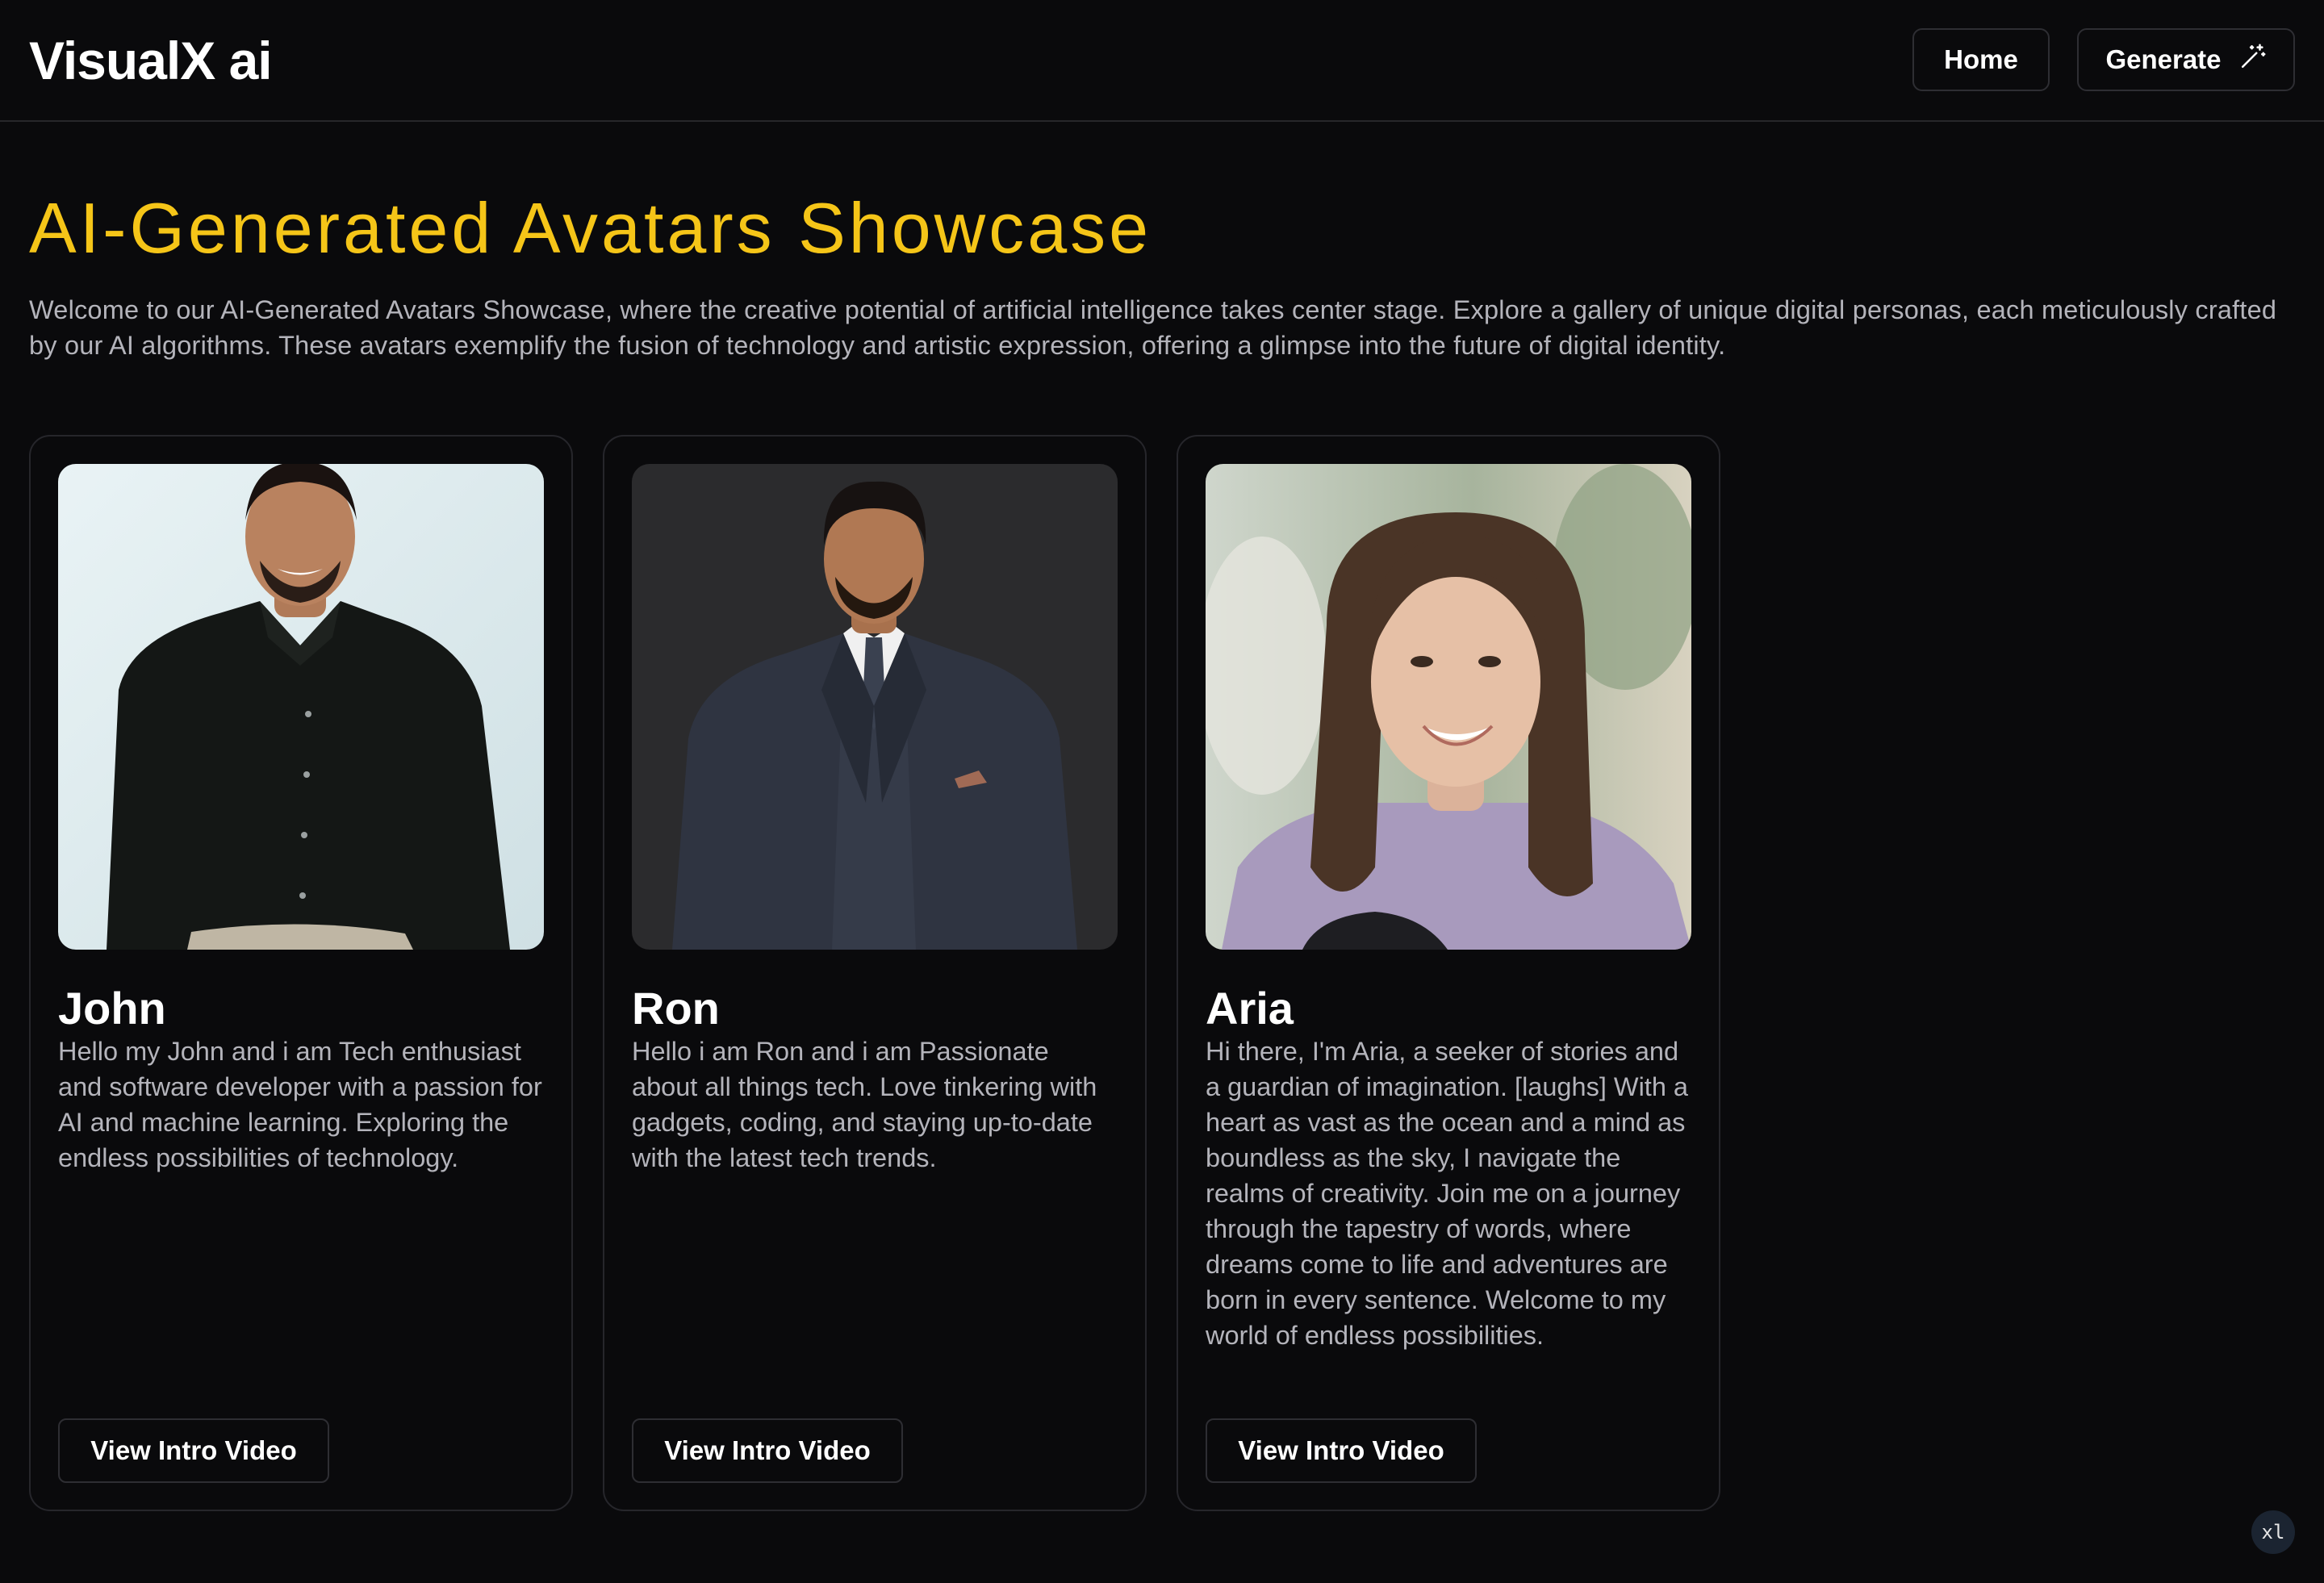  Describe the element at coordinates (1448, 707) in the screenshot. I see `avatar-photo-aria` at that location.